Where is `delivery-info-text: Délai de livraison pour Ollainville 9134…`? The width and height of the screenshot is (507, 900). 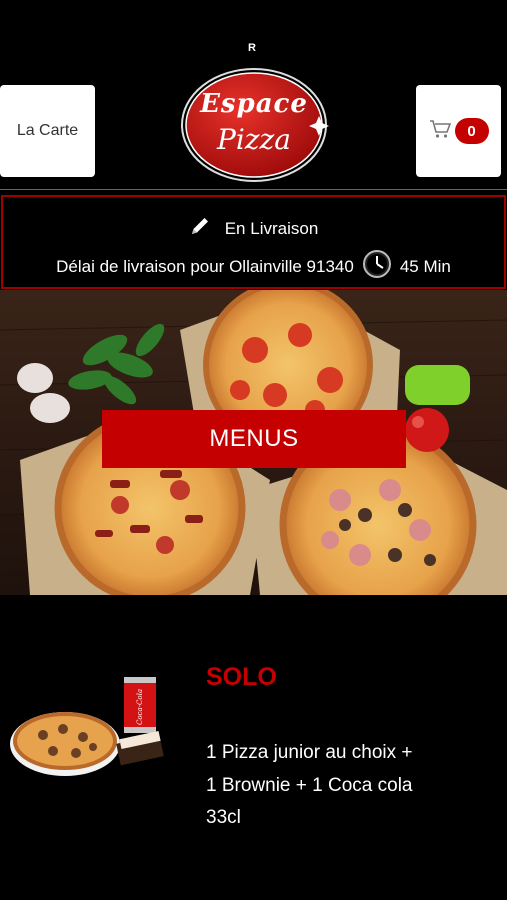
delivery-info-text: Délai de livraison pour Ollainville 9134… is located at coordinates (205, 266).